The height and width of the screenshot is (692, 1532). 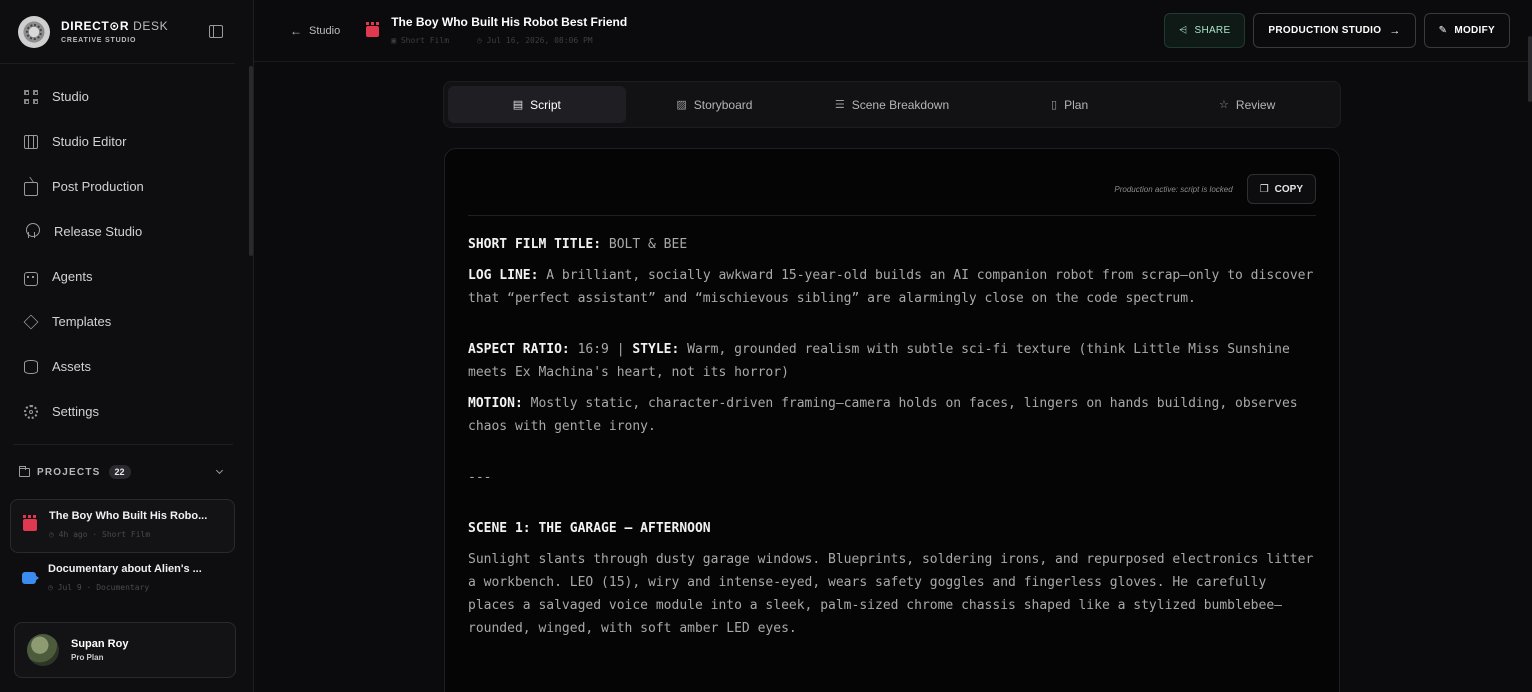 What do you see at coordinates (1224, 105) in the screenshot?
I see `star-icon: ☆` at bounding box center [1224, 105].